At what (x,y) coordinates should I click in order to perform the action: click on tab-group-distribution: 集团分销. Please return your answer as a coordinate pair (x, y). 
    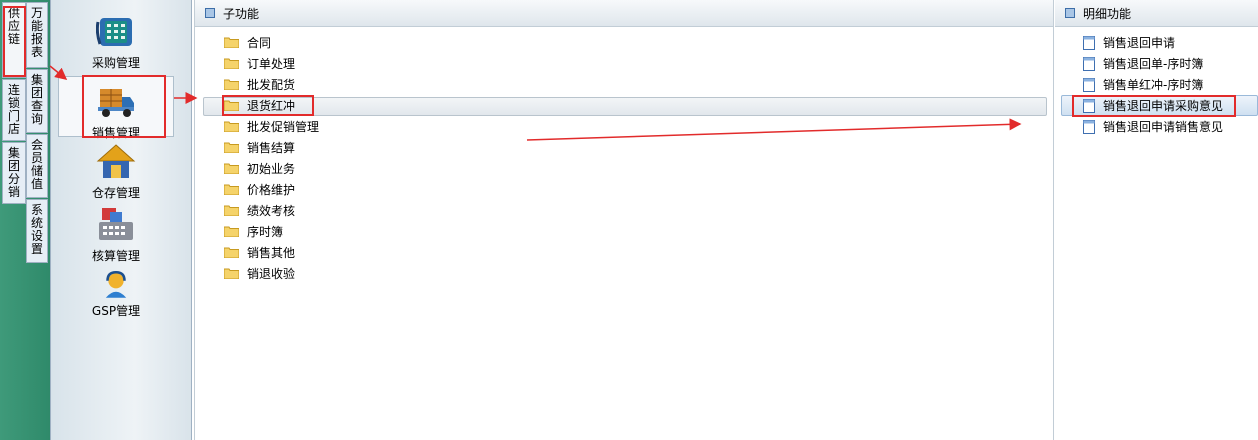
    Looking at the image, I should click on (14, 173).